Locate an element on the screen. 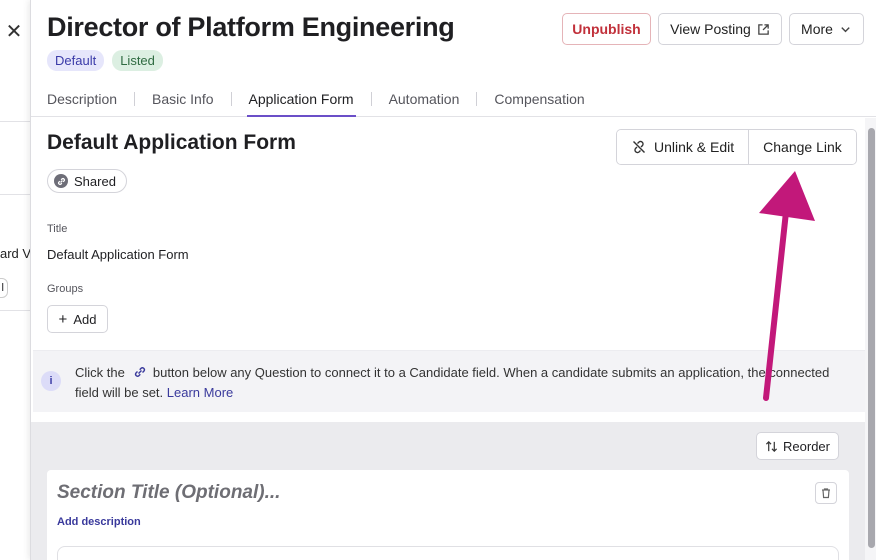 The width and height of the screenshot is (876, 560). tab-basic-info: Basic Info is located at coordinates (182, 99).